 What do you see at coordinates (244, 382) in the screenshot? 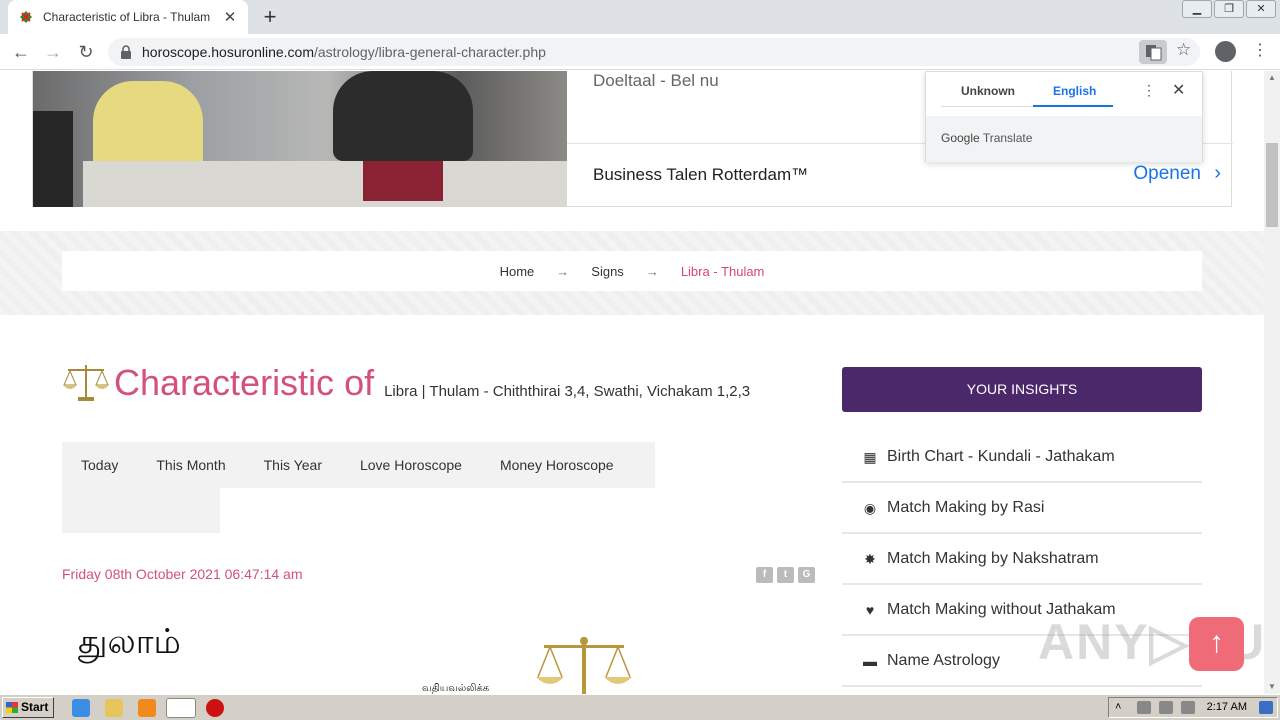
I see `page-title: Characteristic of` at bounding box center [244, 382].